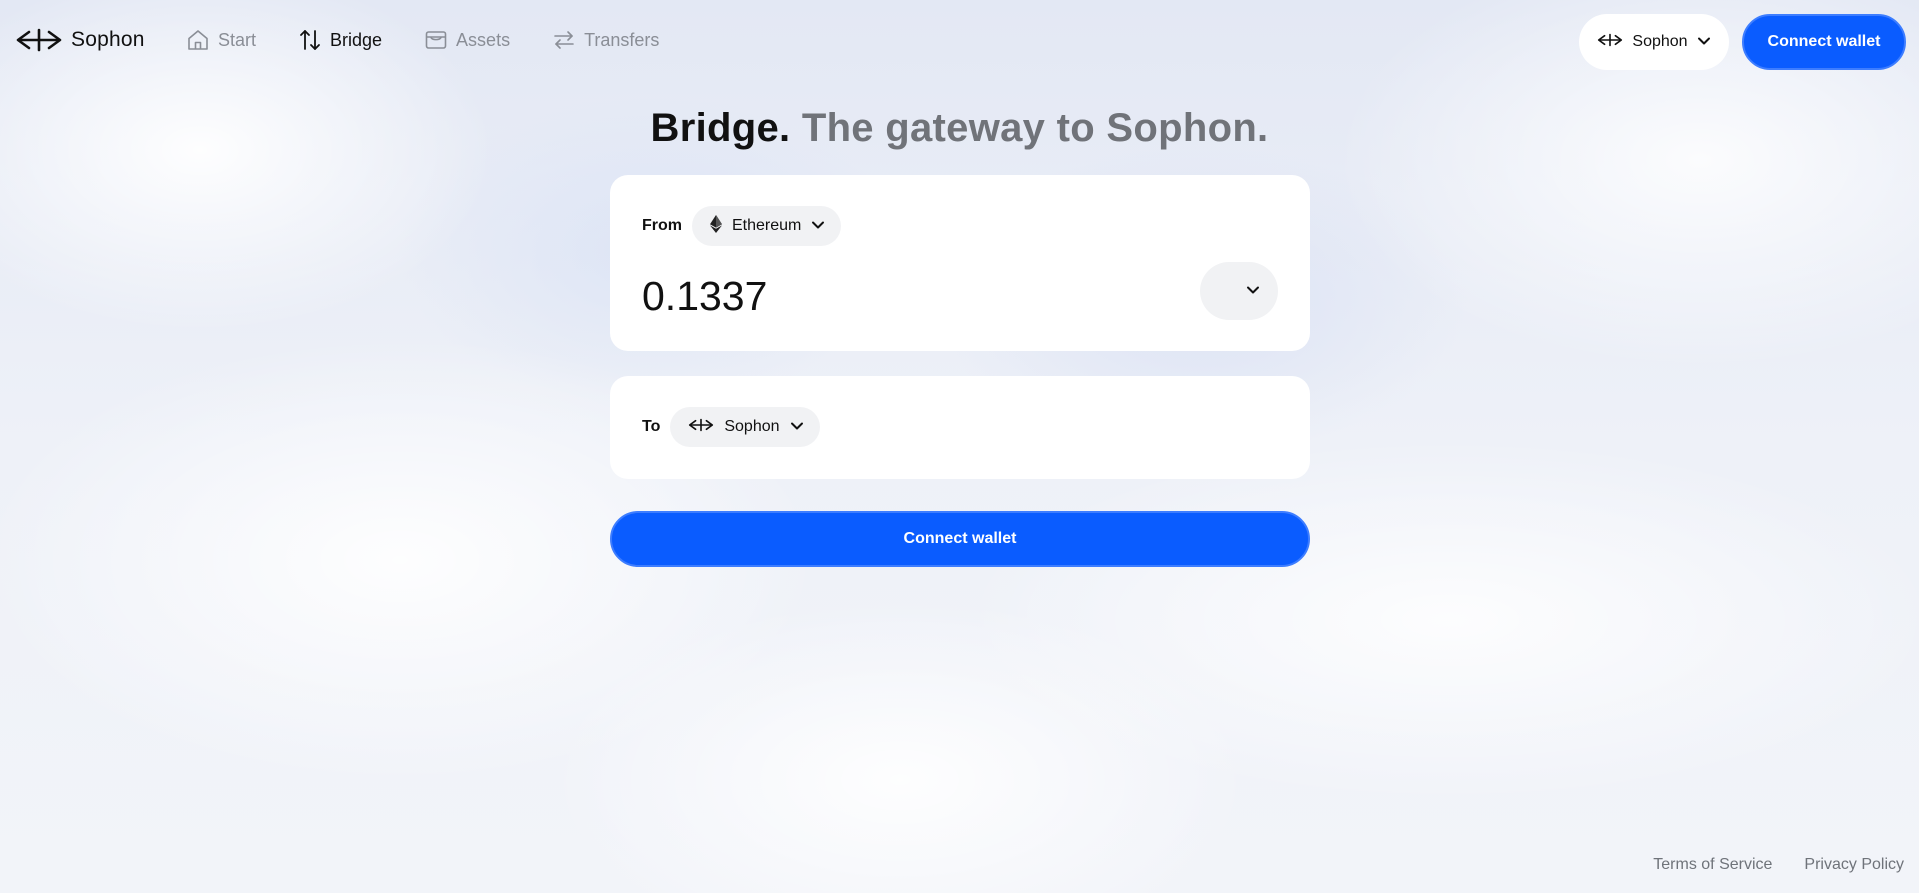 This screenshot has height=893, width=1919. I want to click on to-chain-name: Sophon, so click(752, 426).